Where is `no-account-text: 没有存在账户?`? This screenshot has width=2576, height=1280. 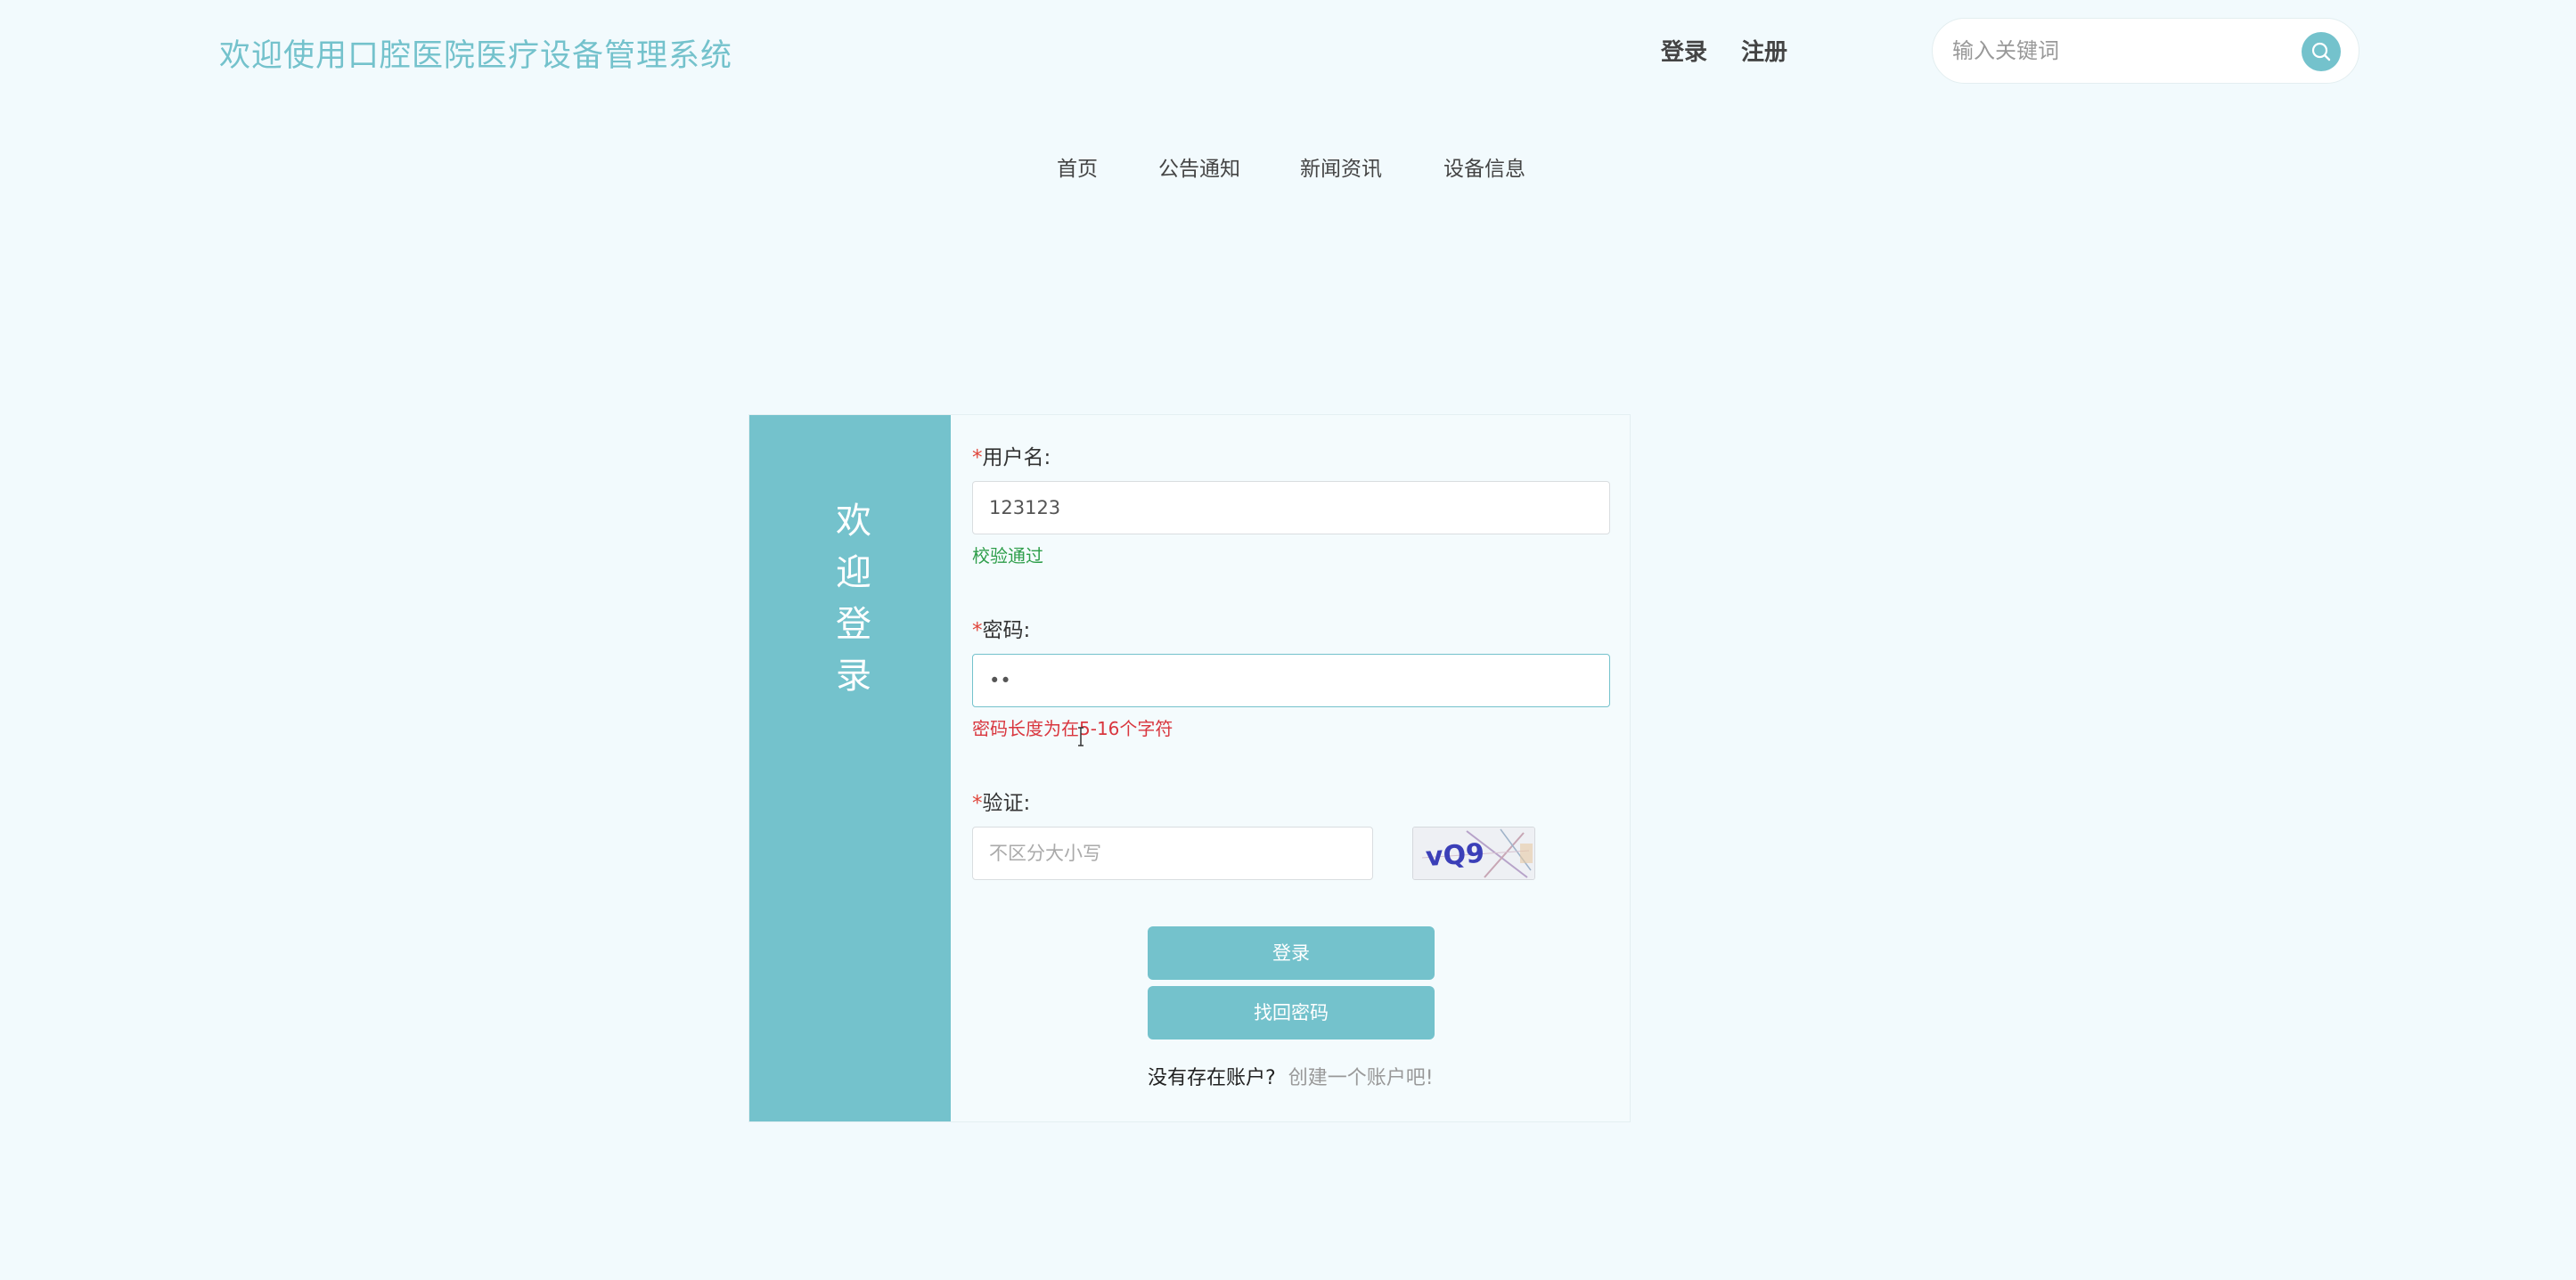 no-account-text: 没有存在账户? is located at coordinates (1212, 1078).